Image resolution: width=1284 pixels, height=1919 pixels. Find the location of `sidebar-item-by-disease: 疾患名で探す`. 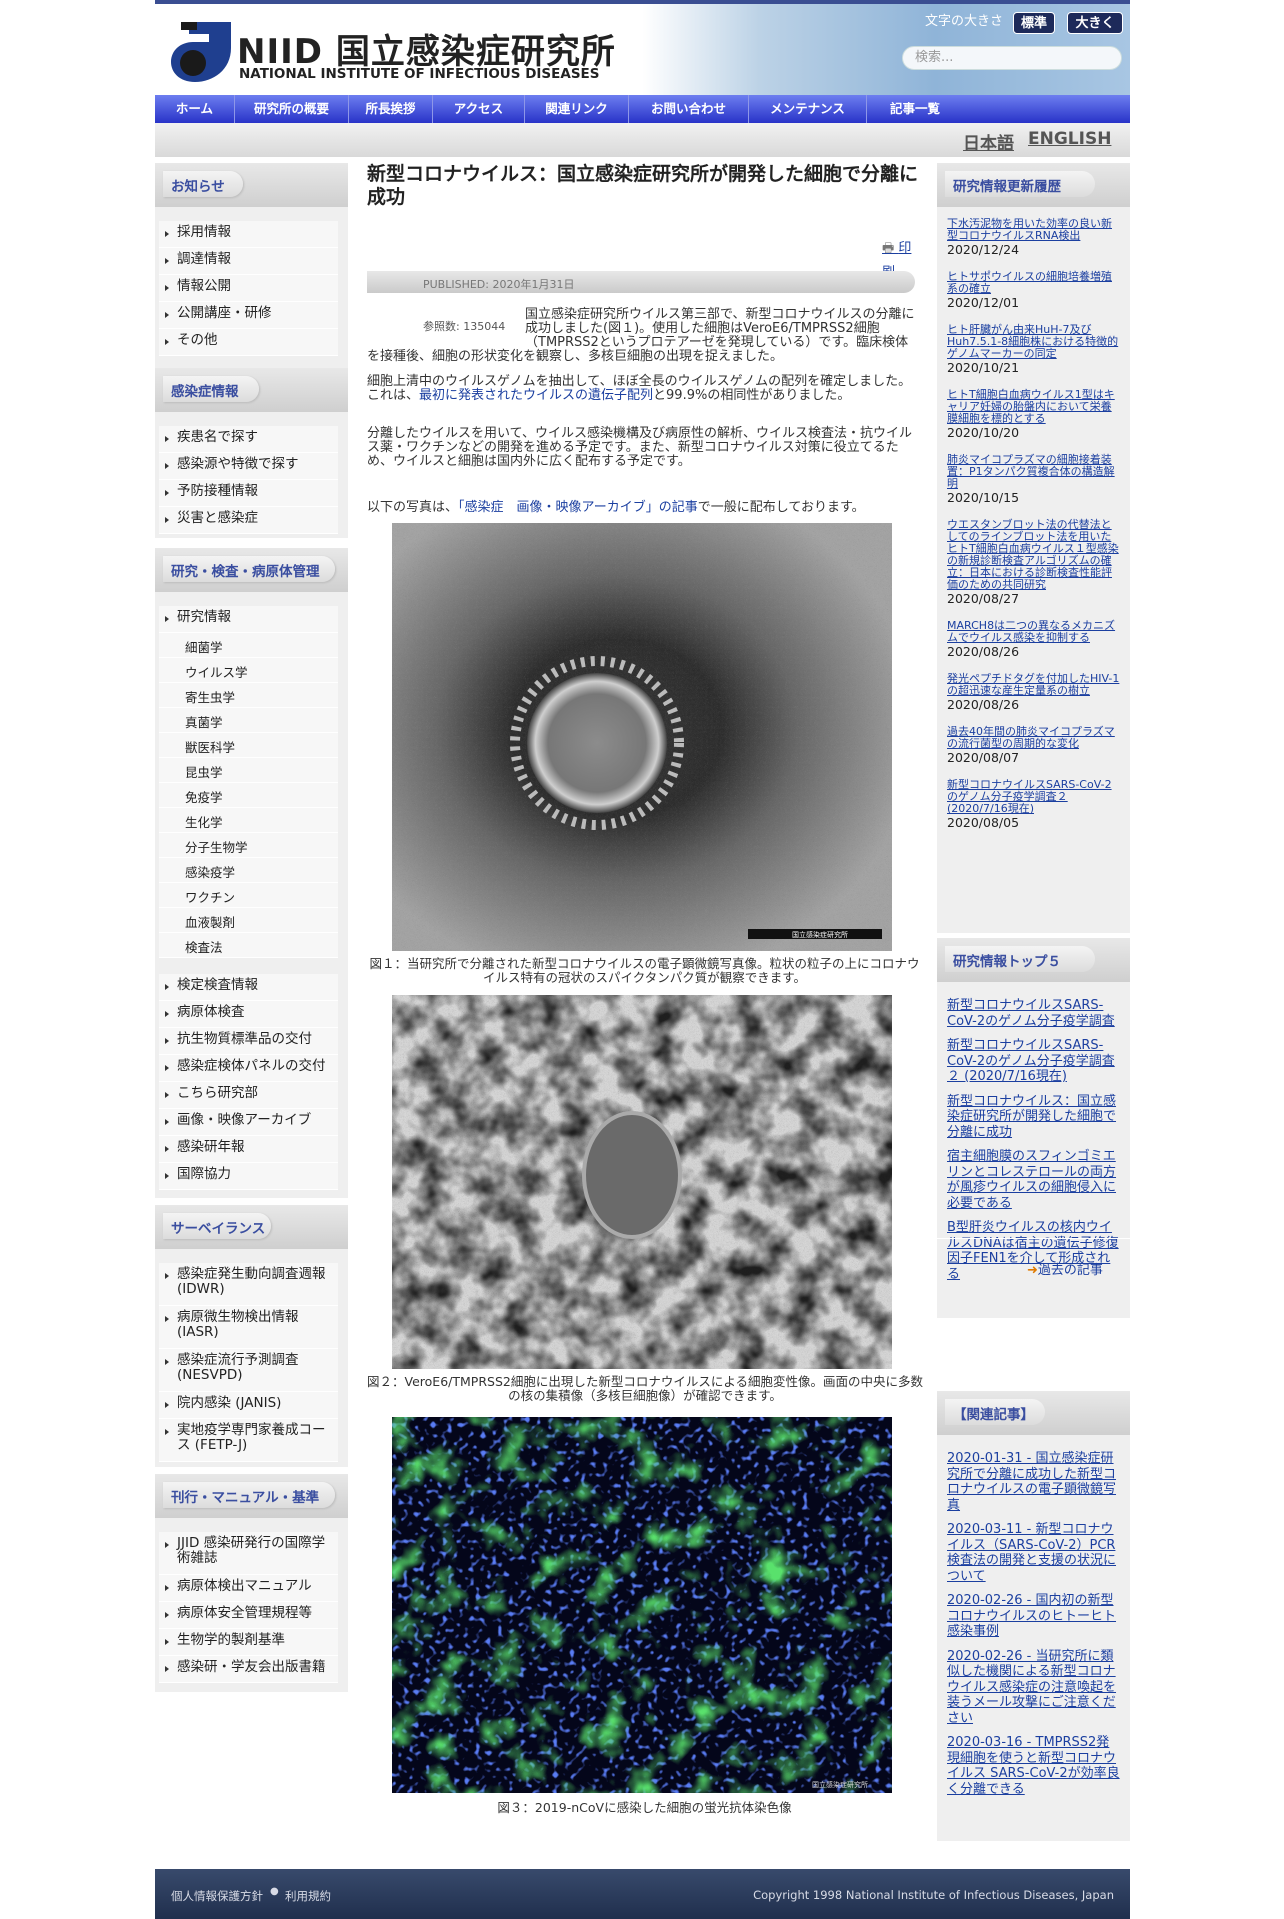

sidebar-item-by-disease: 疾患名で探す is located at coordinates (248, 439).